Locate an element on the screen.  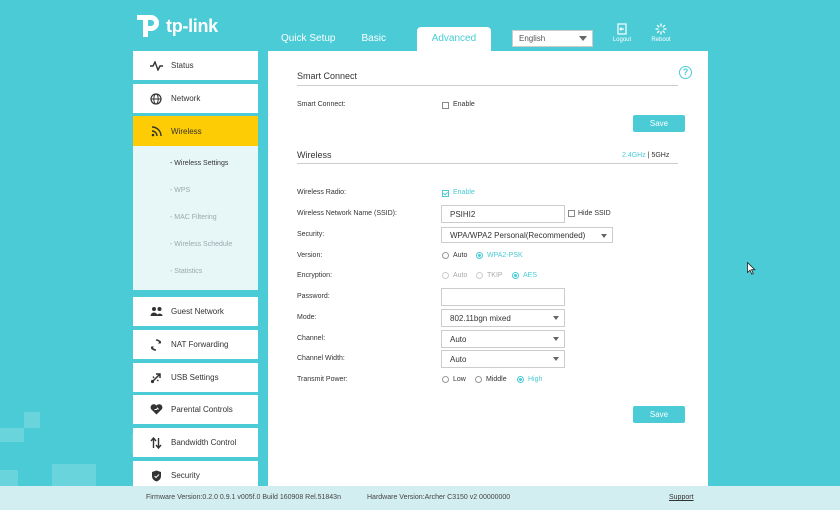
tp-link-logo: tp-link is located at coordinates (176, 26).